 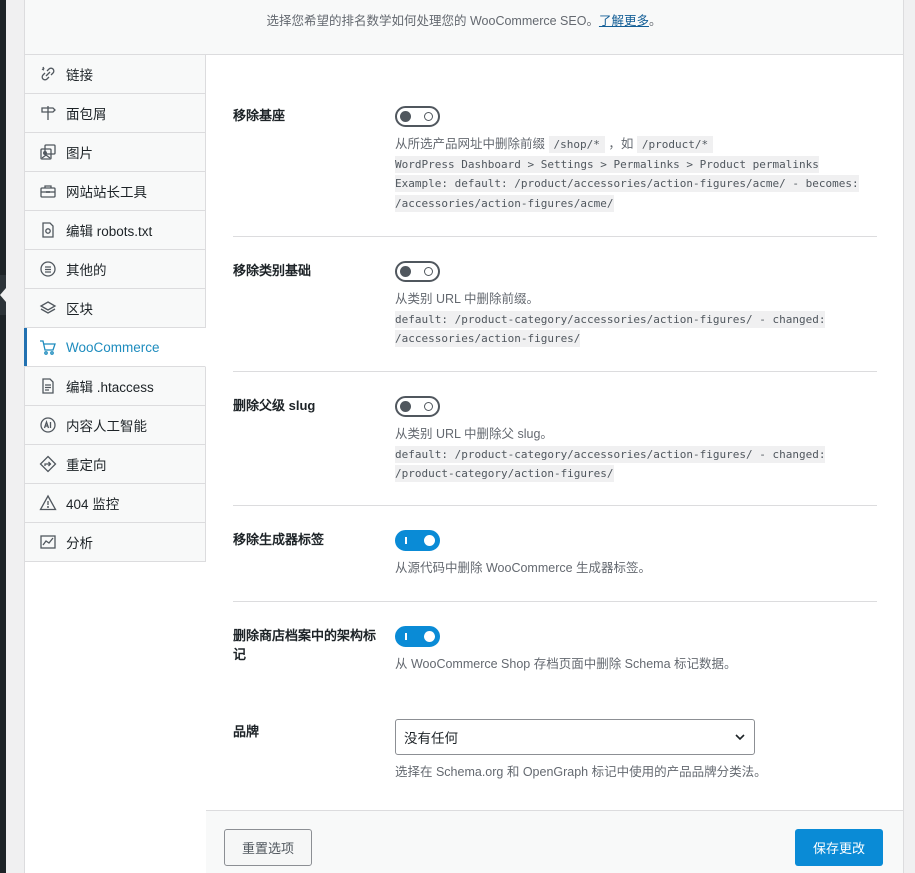 What do you see at coordinates (488, 338) in the screenshot?
I see `desc-code: /accessories/action-figures/` at bounding box center [488, 338].